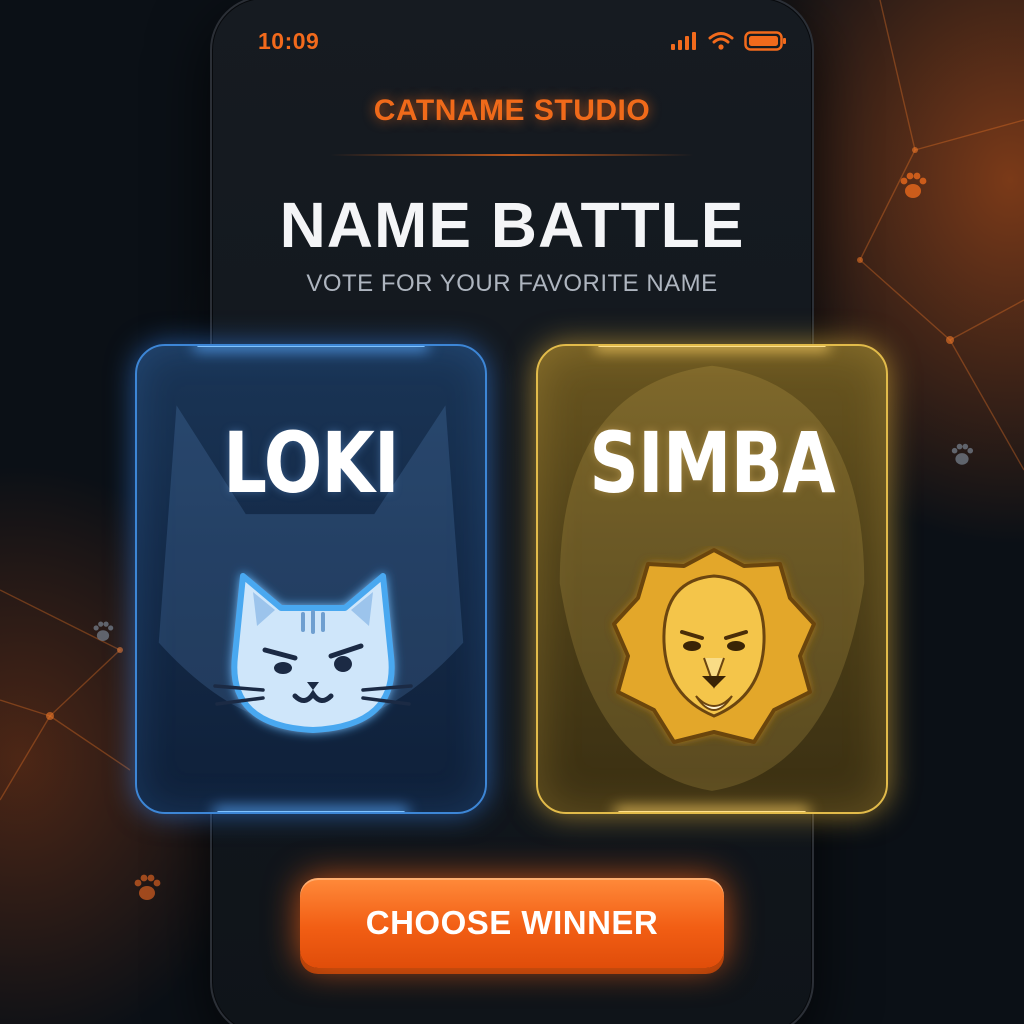 The image size is (1024, 1024). Describe the element at coordinates (714, 646) in the screenshot. I see `lion-face-icon` at that location.